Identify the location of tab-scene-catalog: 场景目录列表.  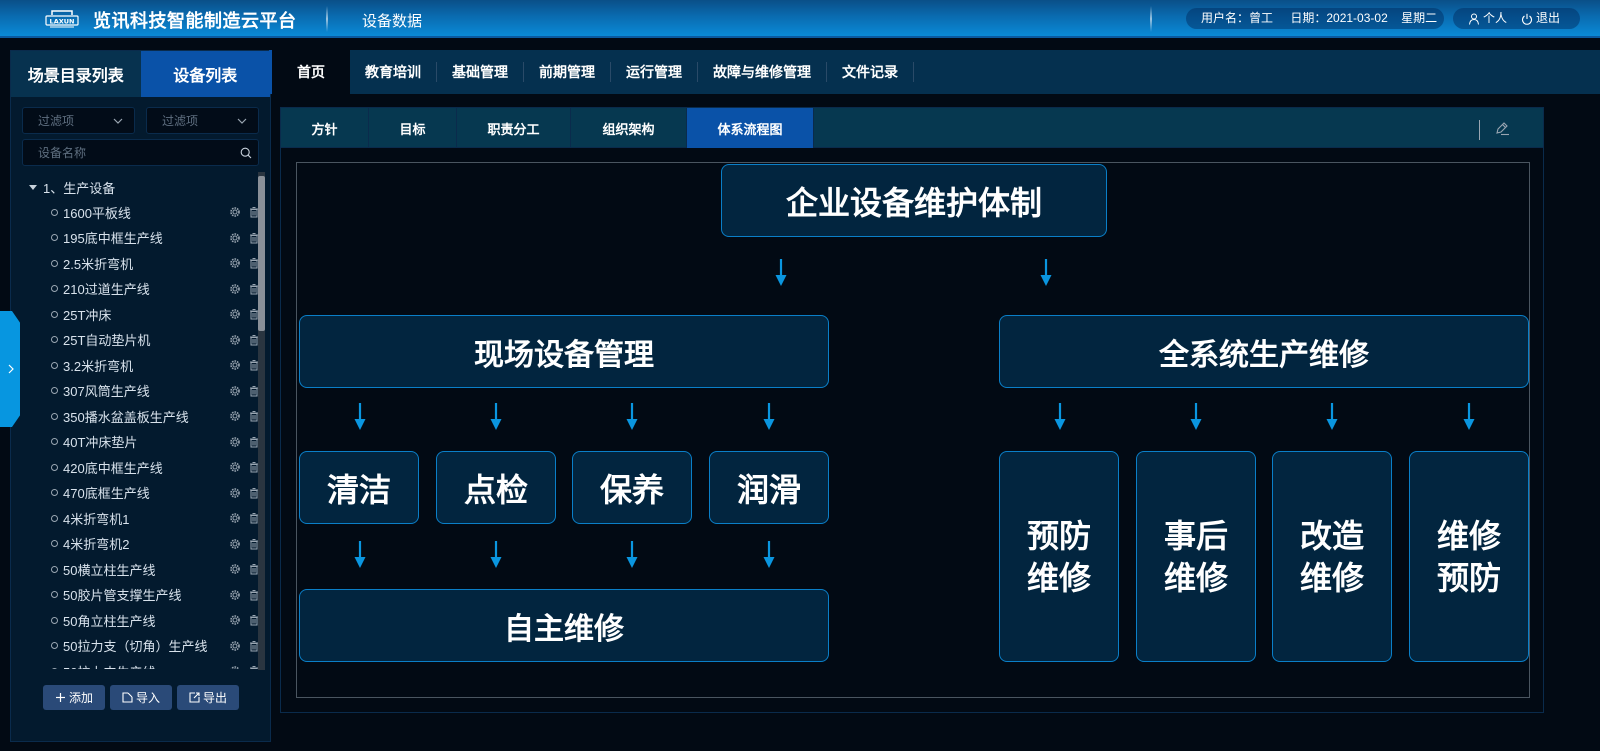
(76, 74).